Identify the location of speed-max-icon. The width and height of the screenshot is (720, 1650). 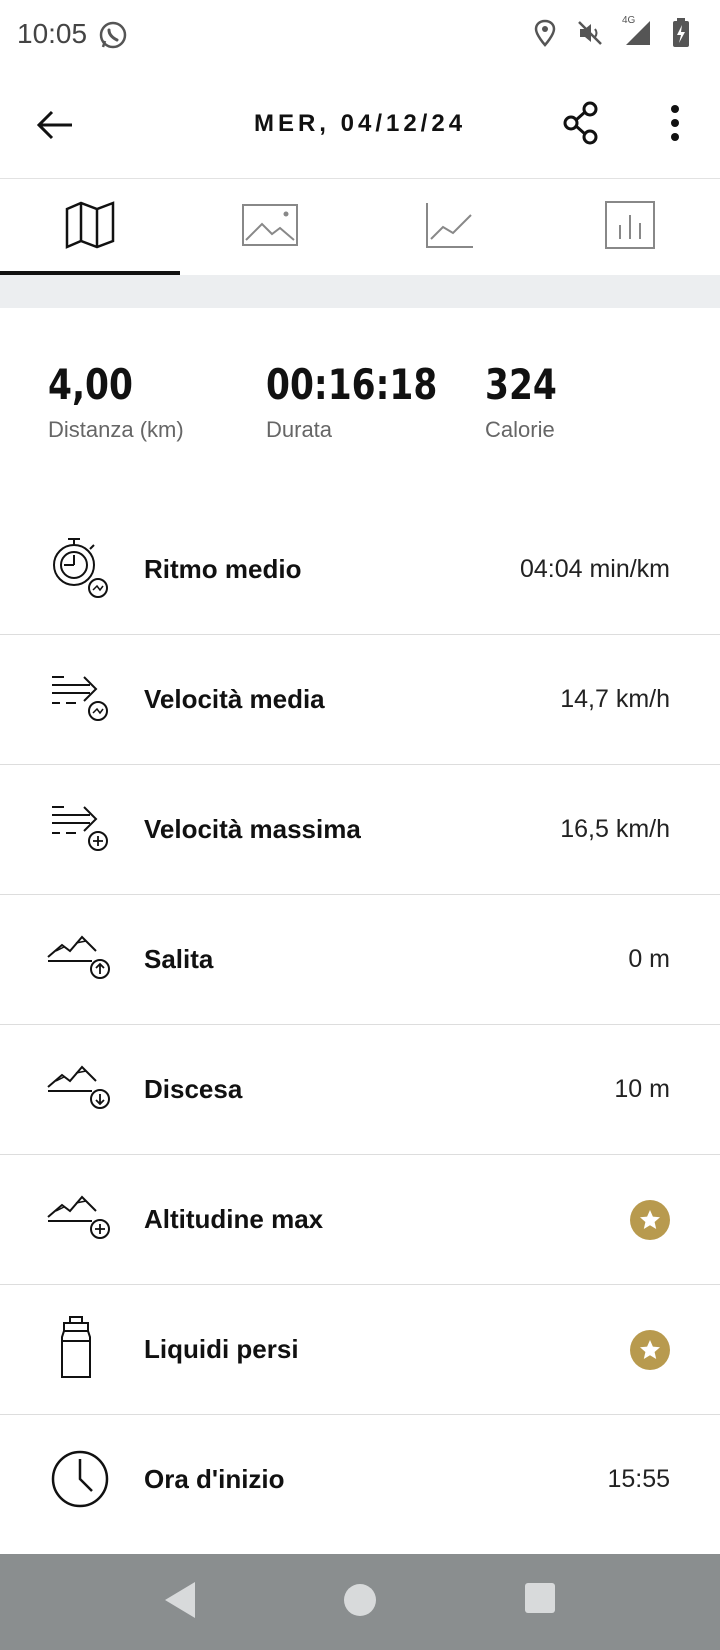
(81, 830).